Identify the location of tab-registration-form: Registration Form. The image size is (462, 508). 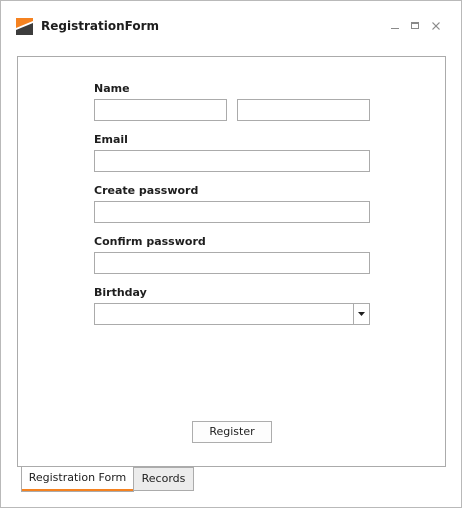
(77, 479).